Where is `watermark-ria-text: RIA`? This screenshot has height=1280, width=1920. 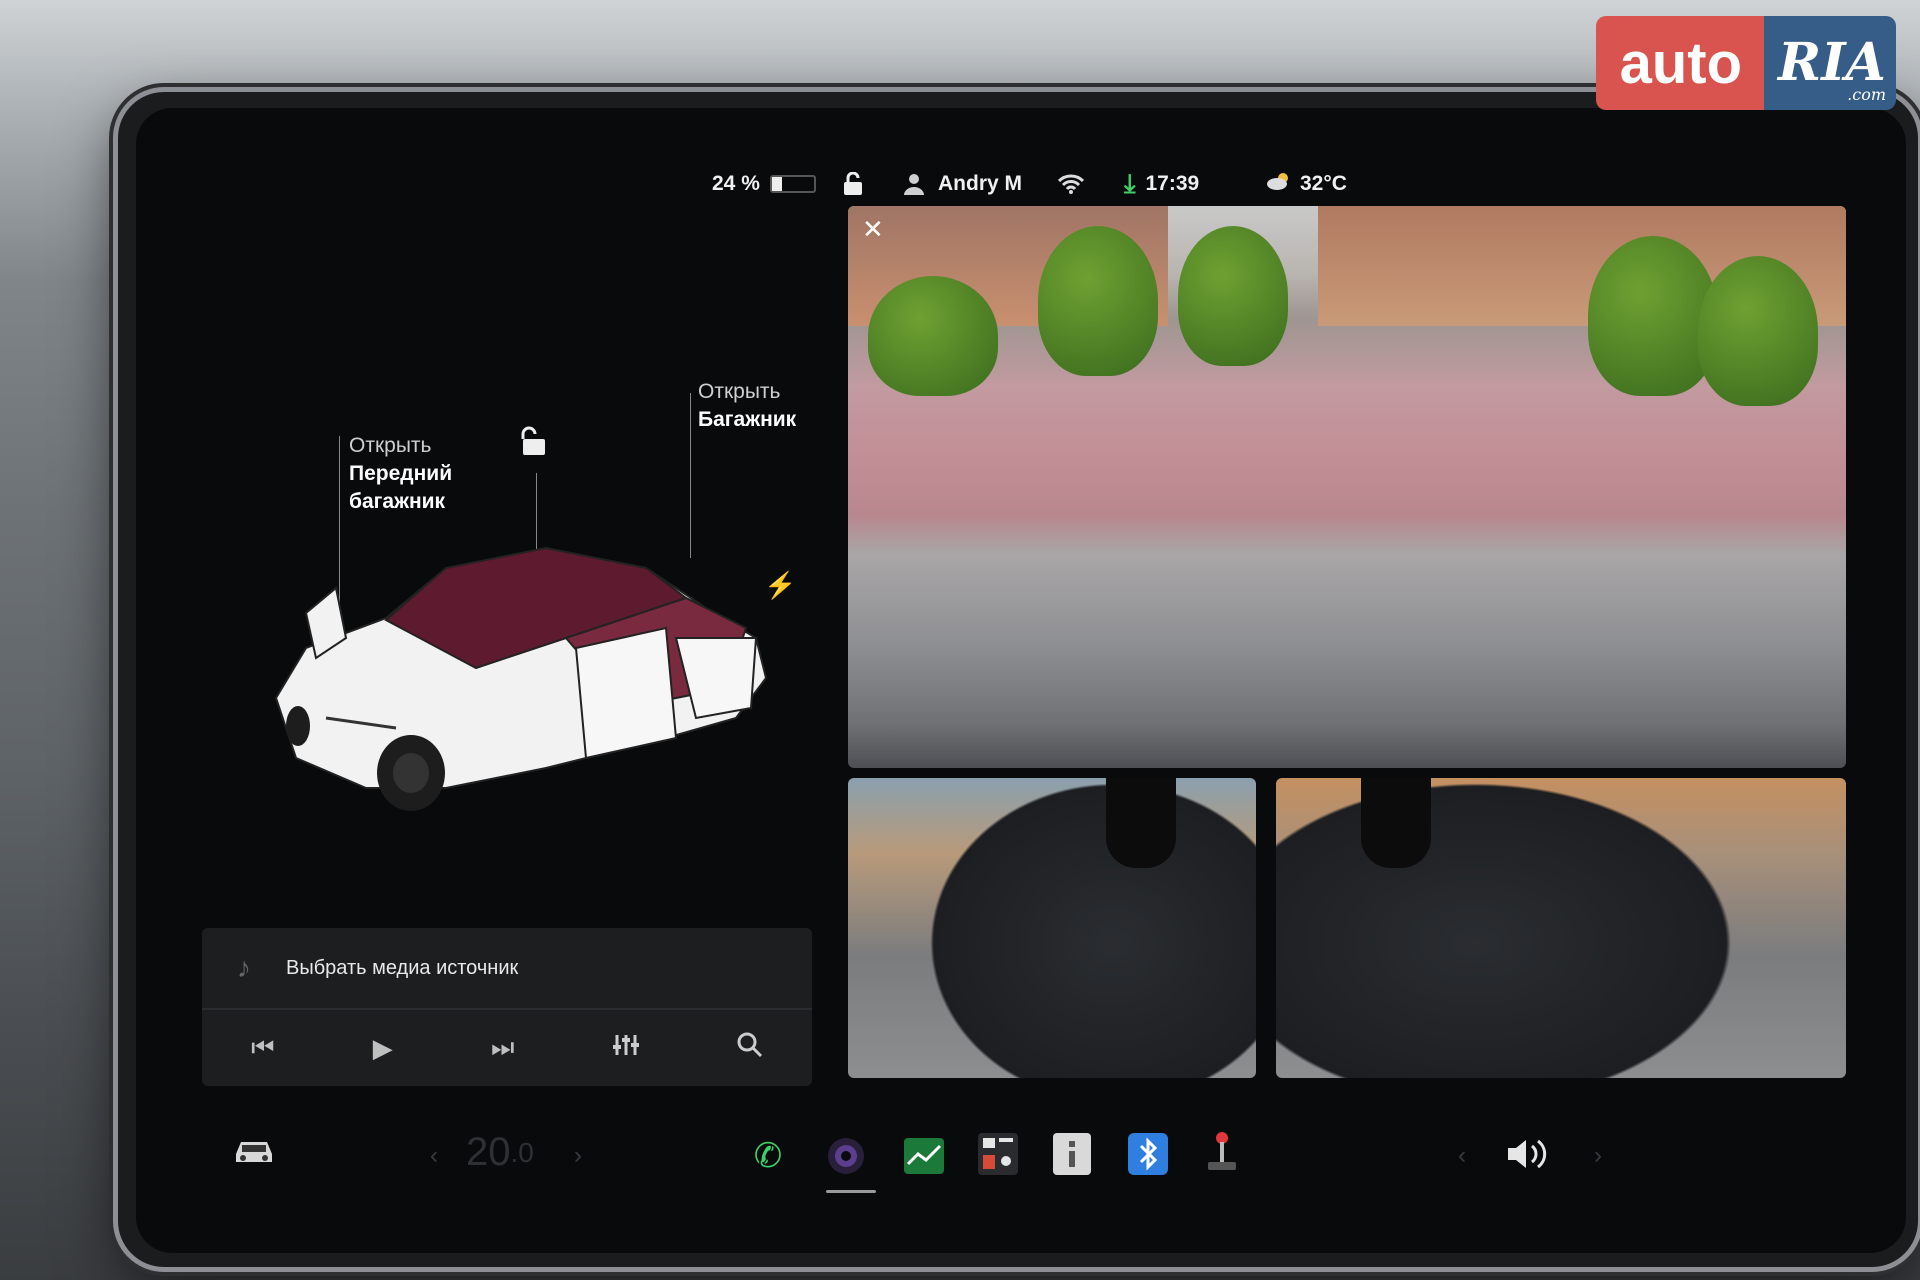
watermark-ria-text: RIA is located at coordinates (1832, 62).